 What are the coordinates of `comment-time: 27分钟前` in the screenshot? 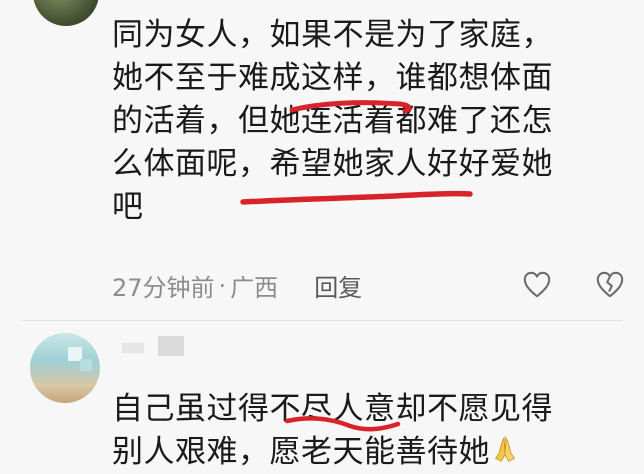 It's located at (163, 288).